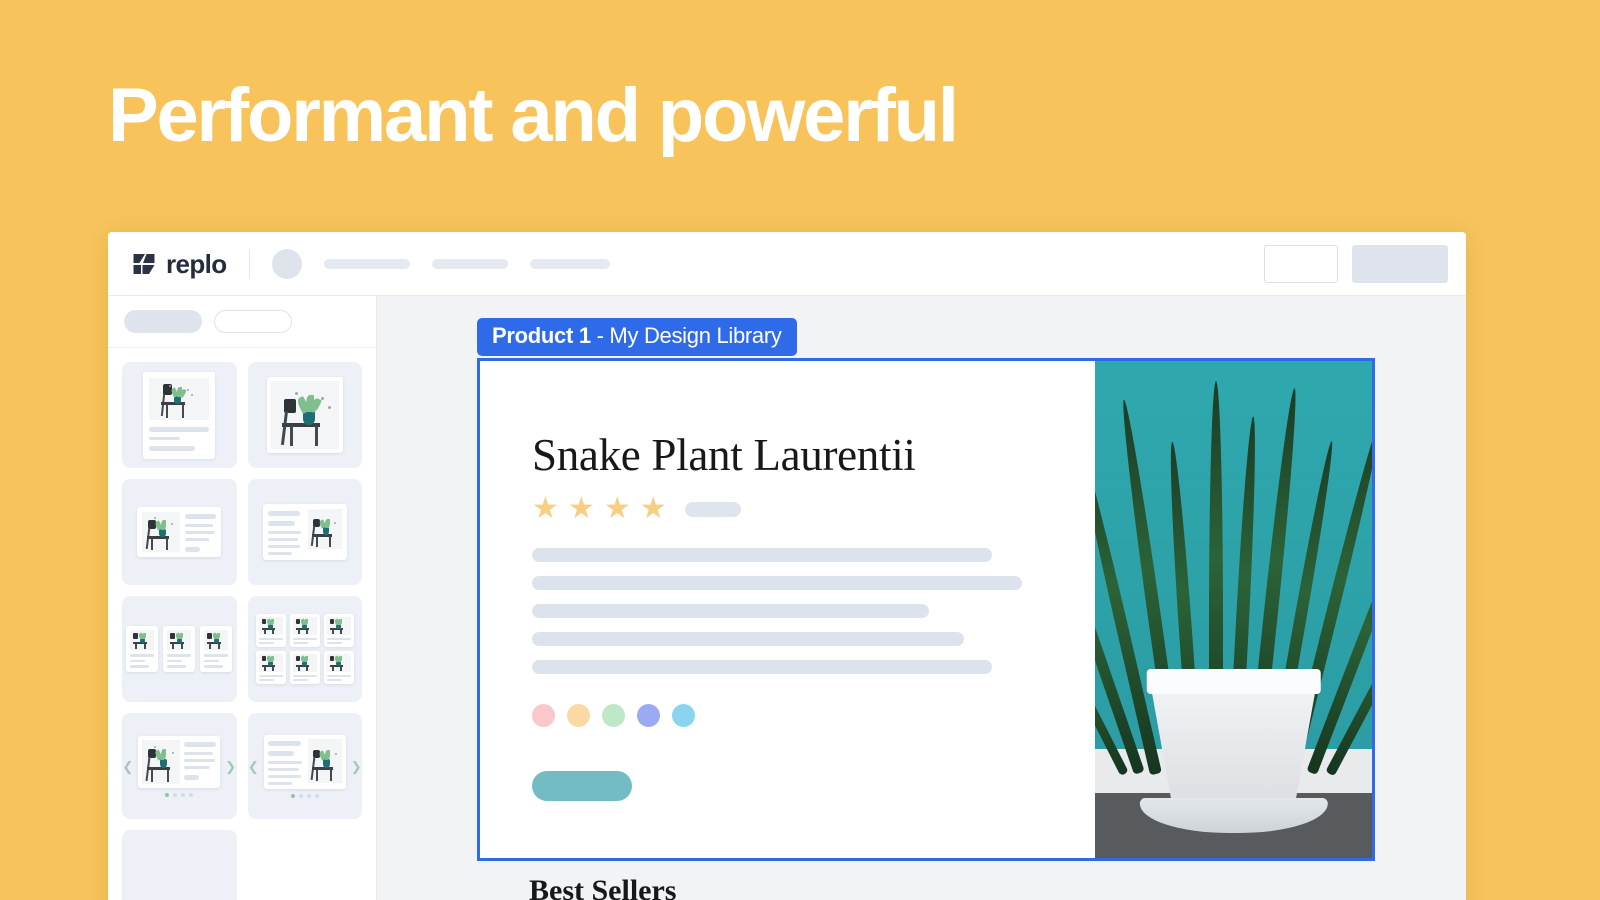 This screenshot has height=900, width=1600. Describe the element at coordinates (304, 532) in the screenshot. I see `template-card-text-left-image-right` at that location.